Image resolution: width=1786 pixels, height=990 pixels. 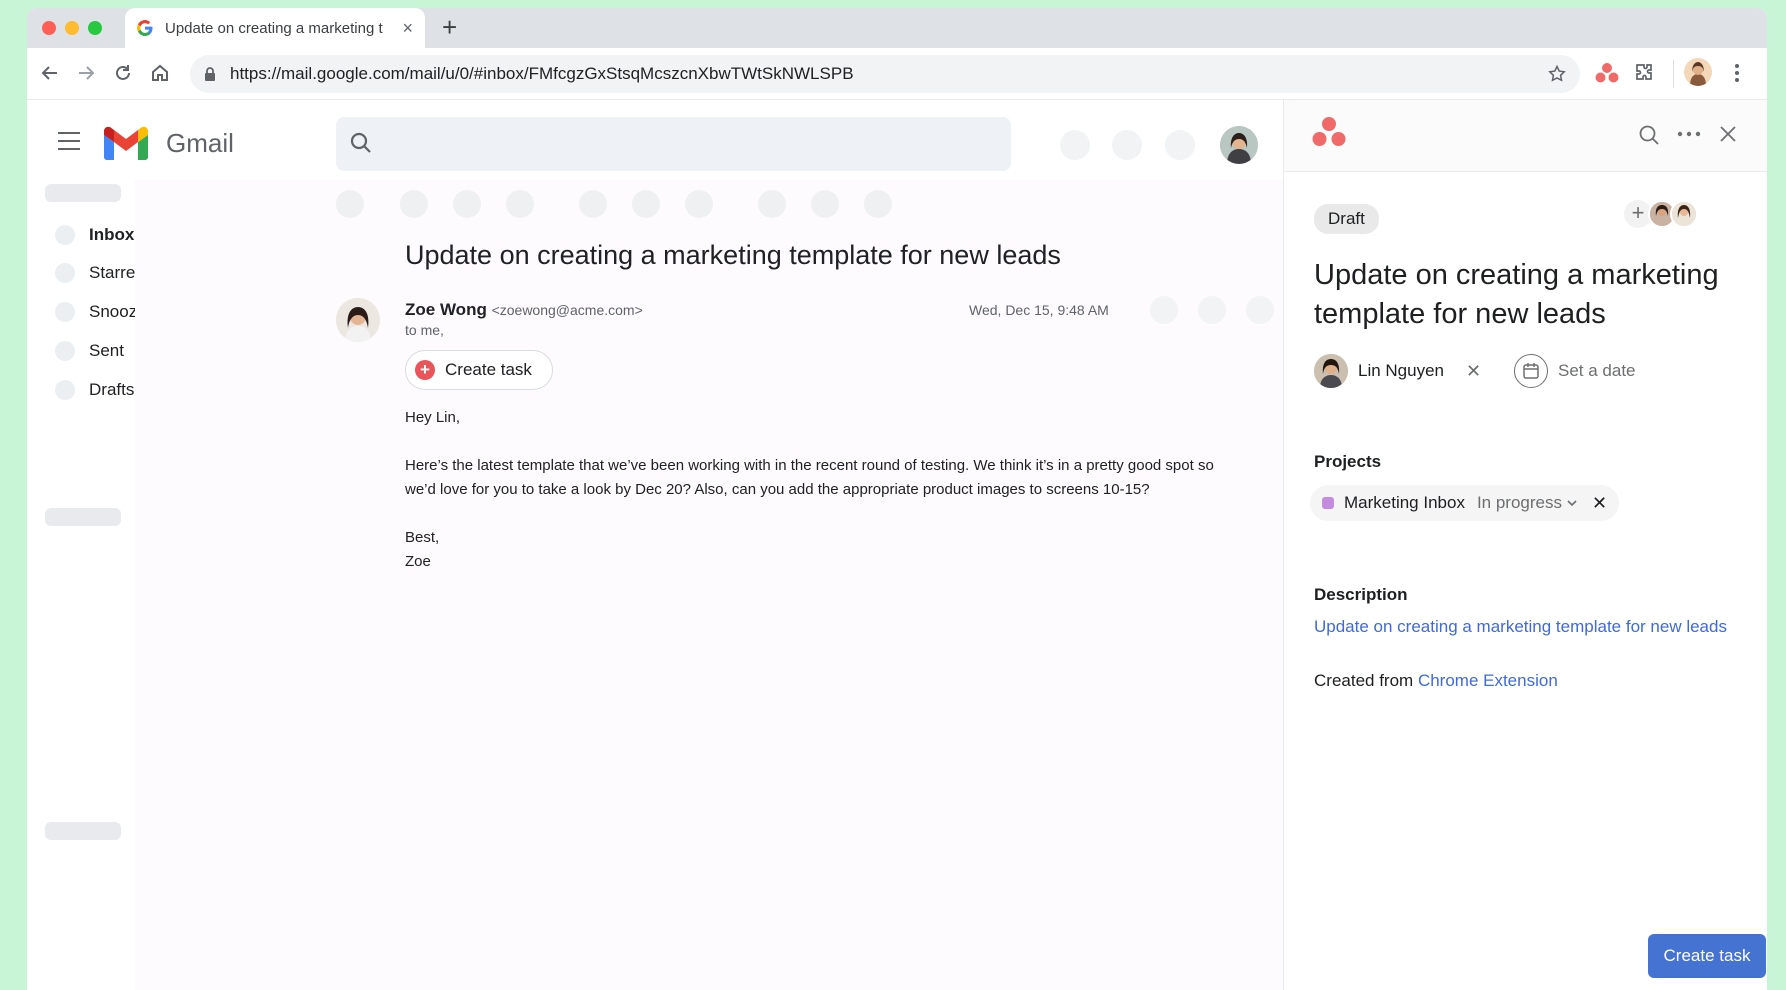 I want to click on reply-icon, so click(x=1212, y=310).